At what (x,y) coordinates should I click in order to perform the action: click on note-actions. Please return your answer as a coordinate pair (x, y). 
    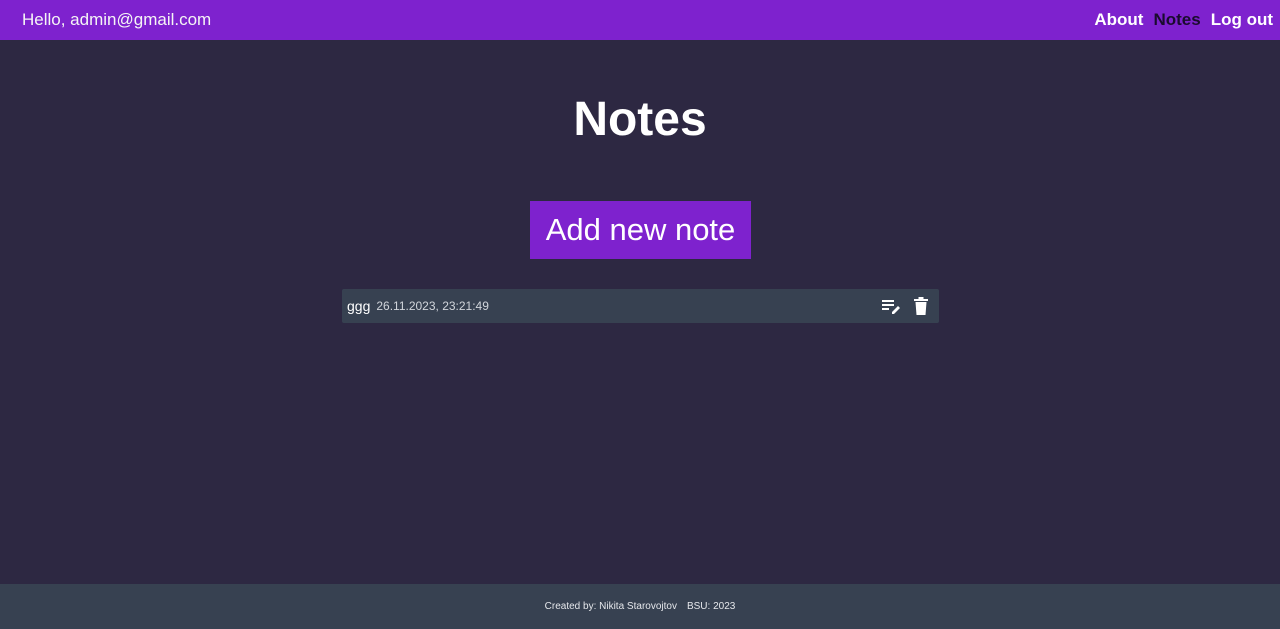
    Looking at the image, I should click on (906, 306).